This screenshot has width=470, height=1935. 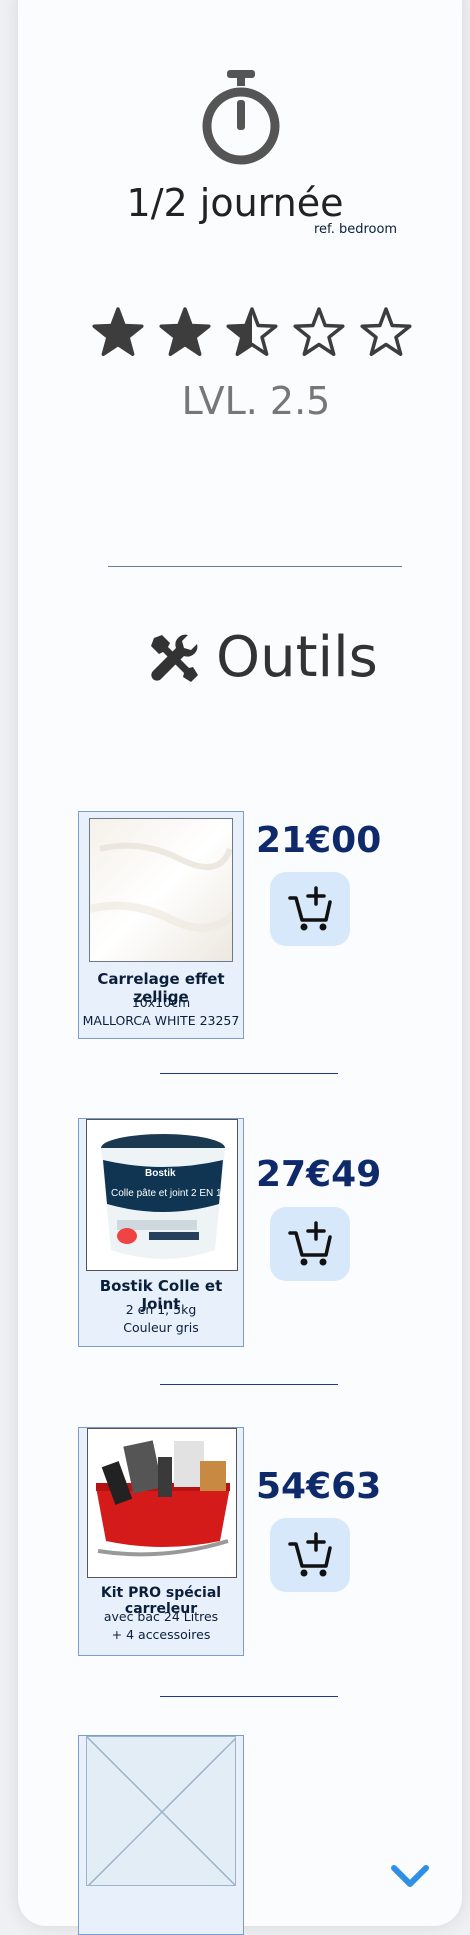 I want to click on placeholder-image, so click(x=161, y=1811).